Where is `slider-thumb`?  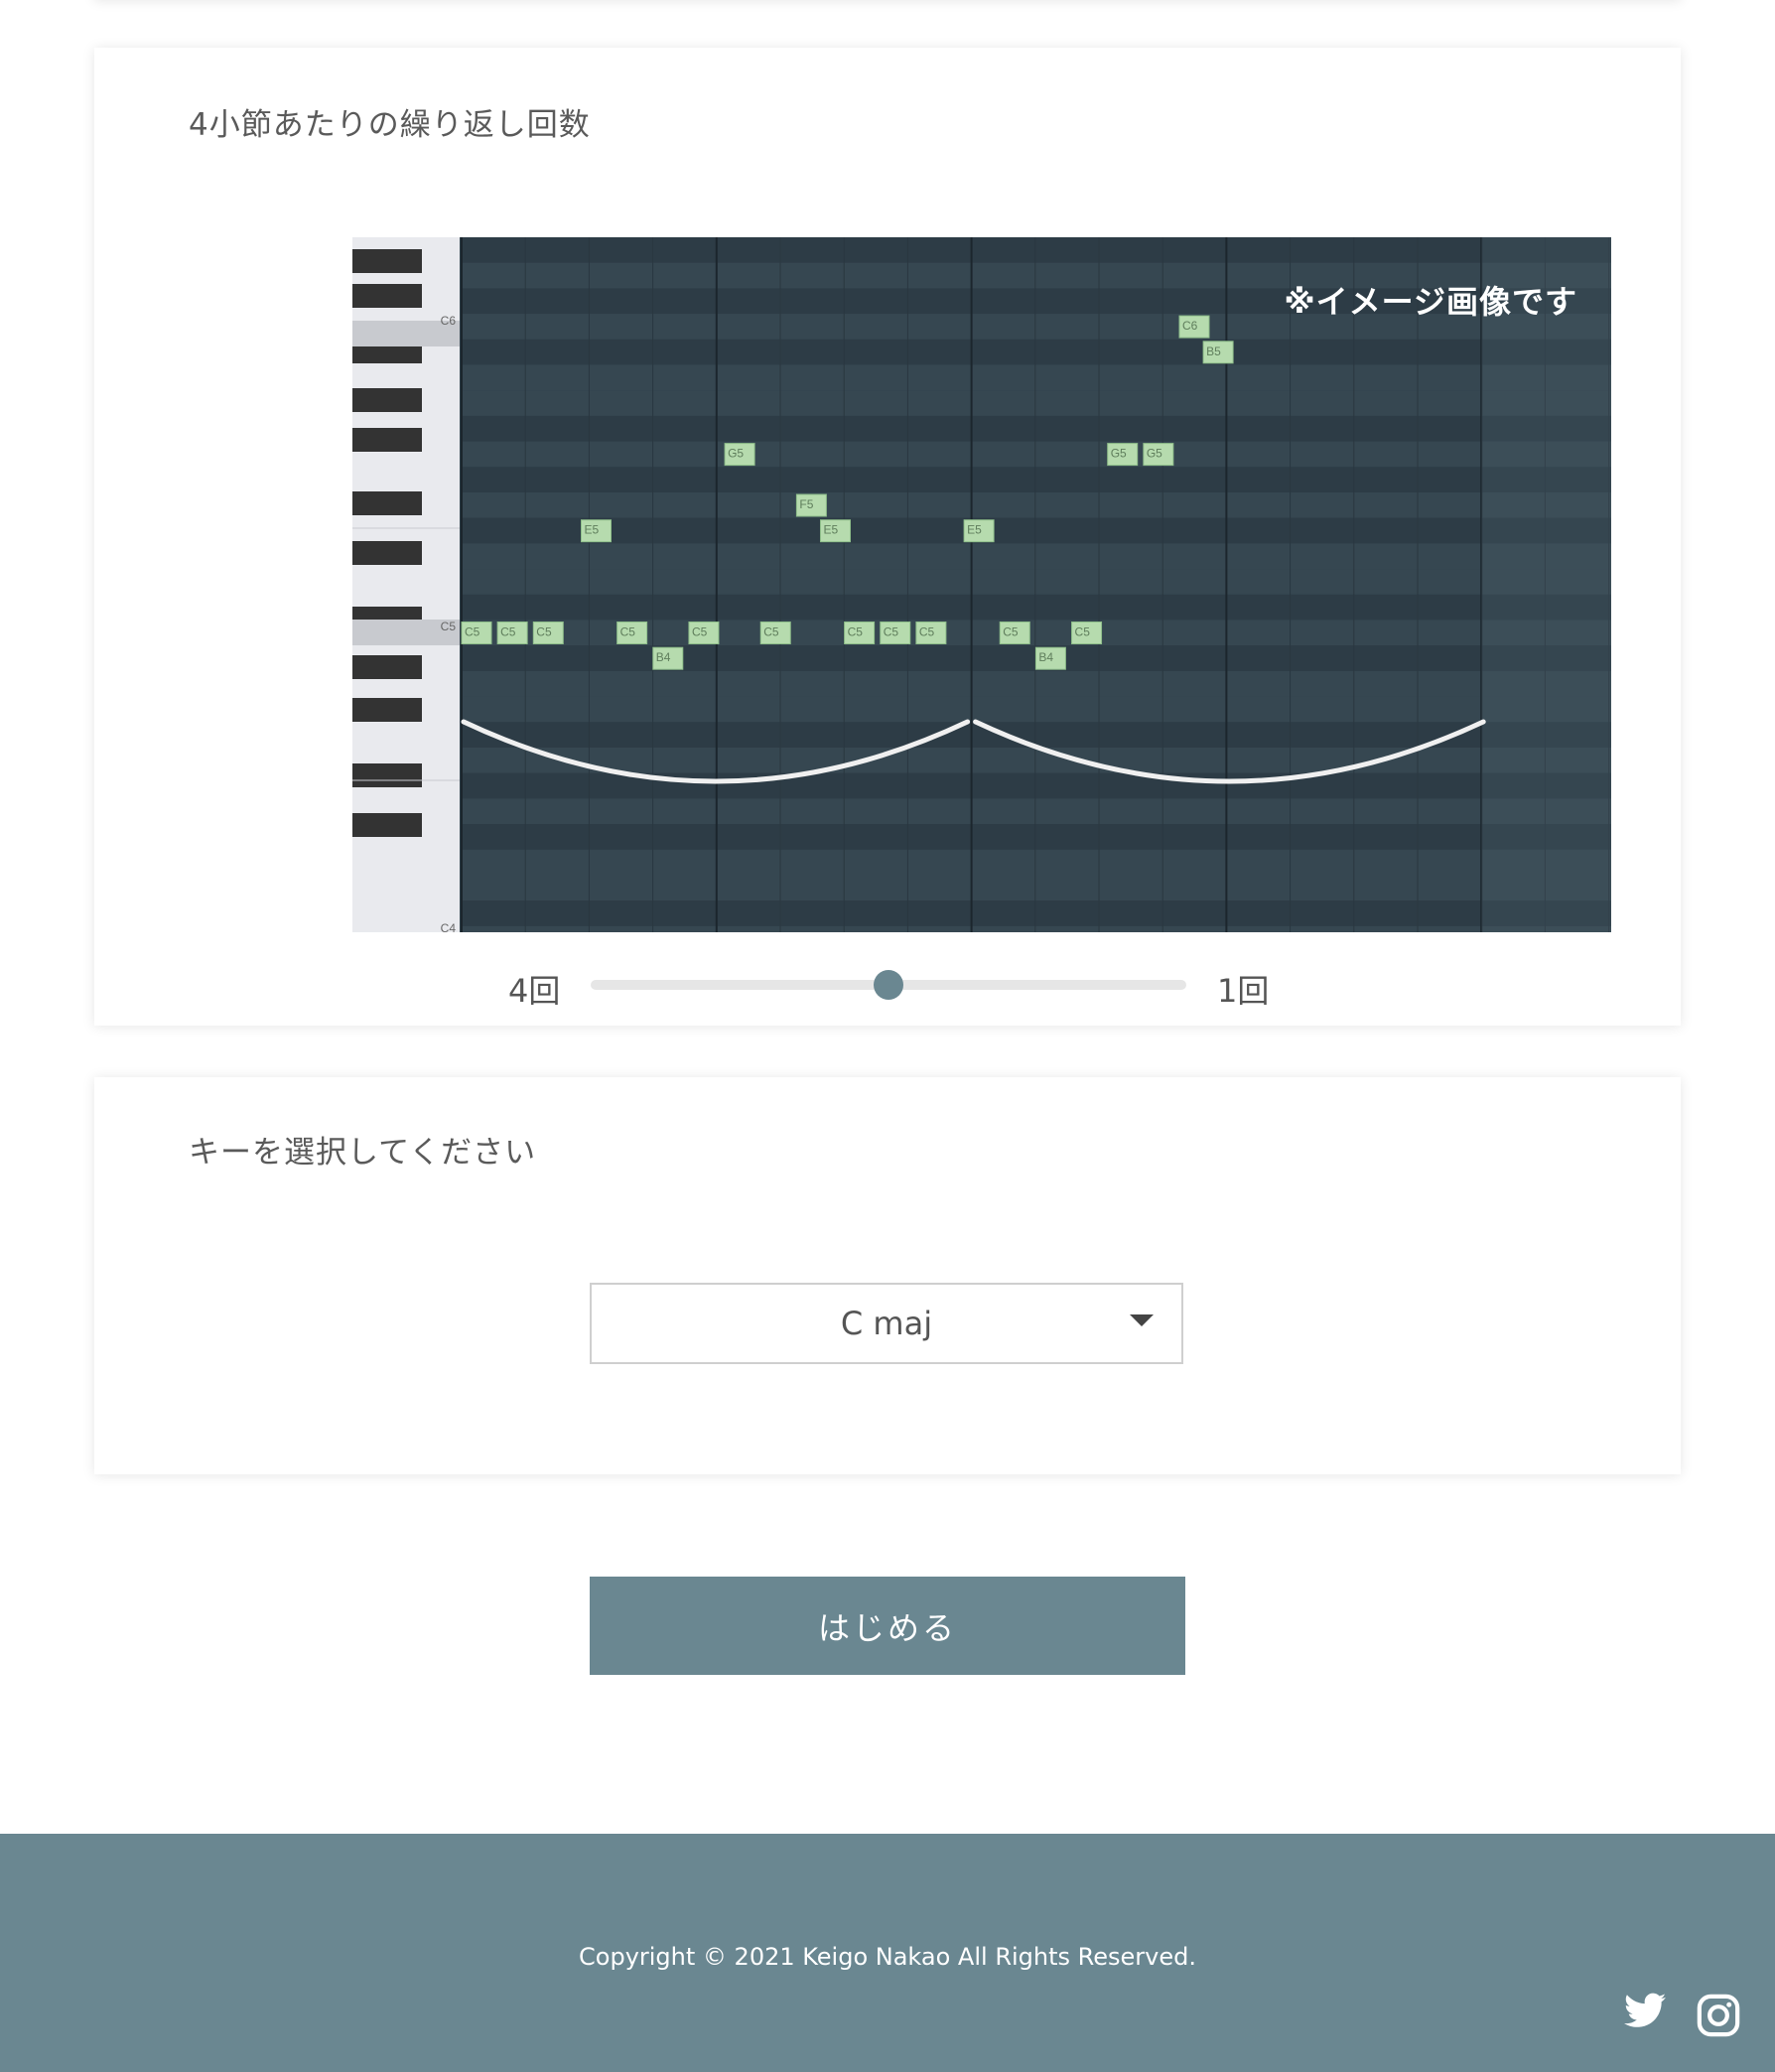 slider-thumb is located at coordinates (888, 985).